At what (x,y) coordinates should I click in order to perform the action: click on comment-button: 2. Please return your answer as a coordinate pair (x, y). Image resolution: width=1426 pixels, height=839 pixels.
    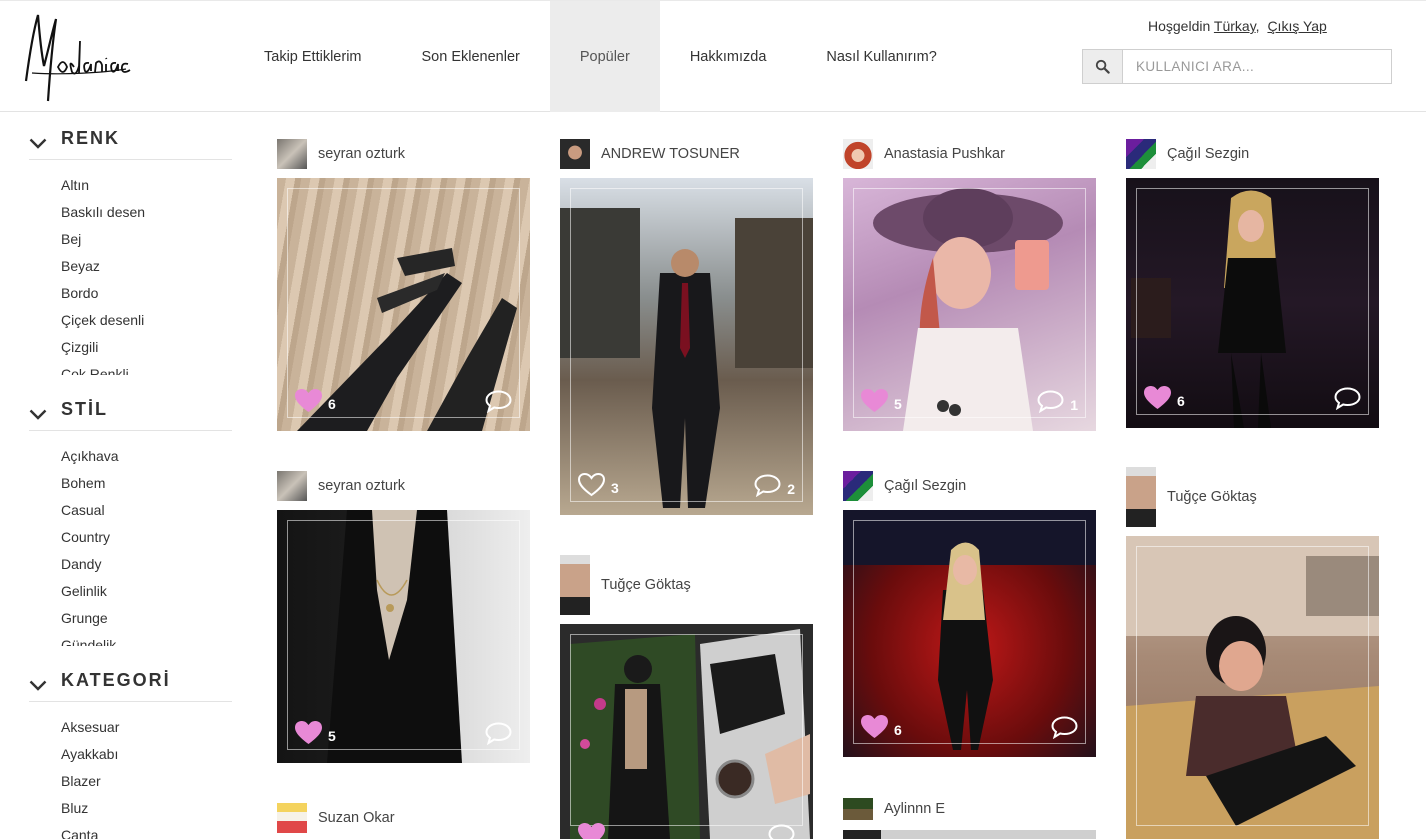
    Looking at the image, I should click on (774, 485).